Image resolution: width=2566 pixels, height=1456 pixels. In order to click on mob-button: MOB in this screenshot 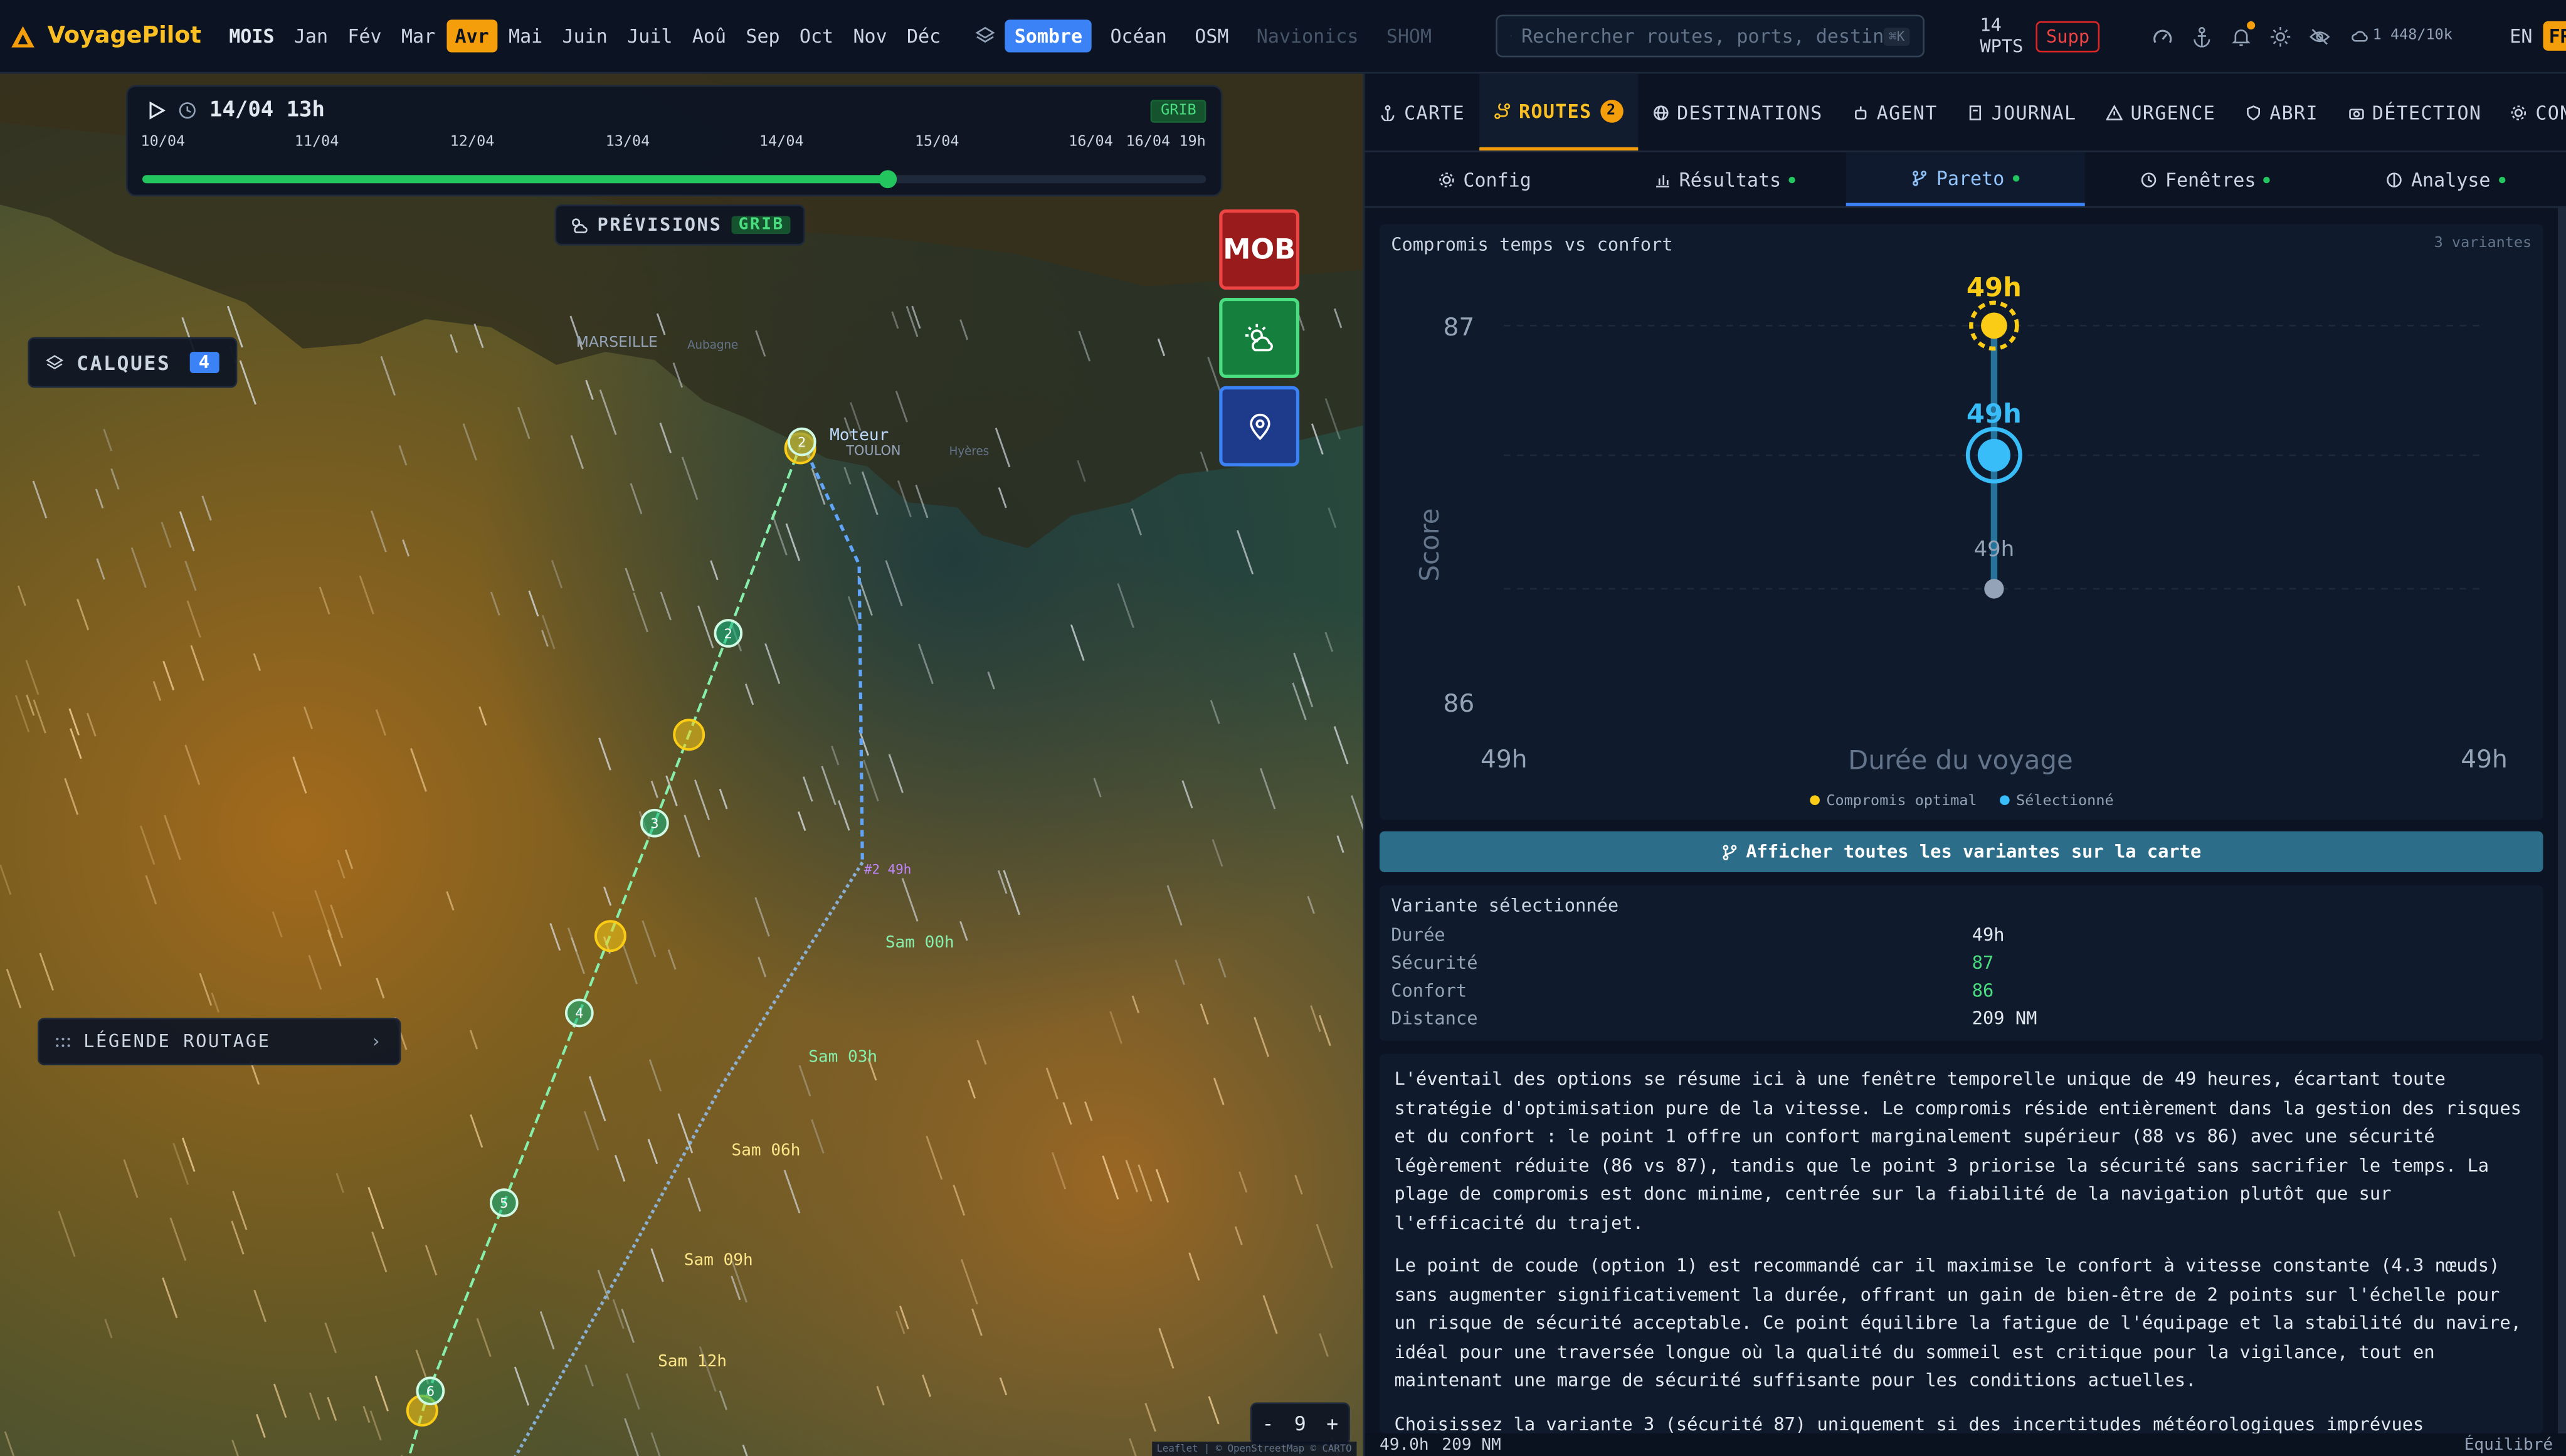, I will do `click(1259, 250)`.